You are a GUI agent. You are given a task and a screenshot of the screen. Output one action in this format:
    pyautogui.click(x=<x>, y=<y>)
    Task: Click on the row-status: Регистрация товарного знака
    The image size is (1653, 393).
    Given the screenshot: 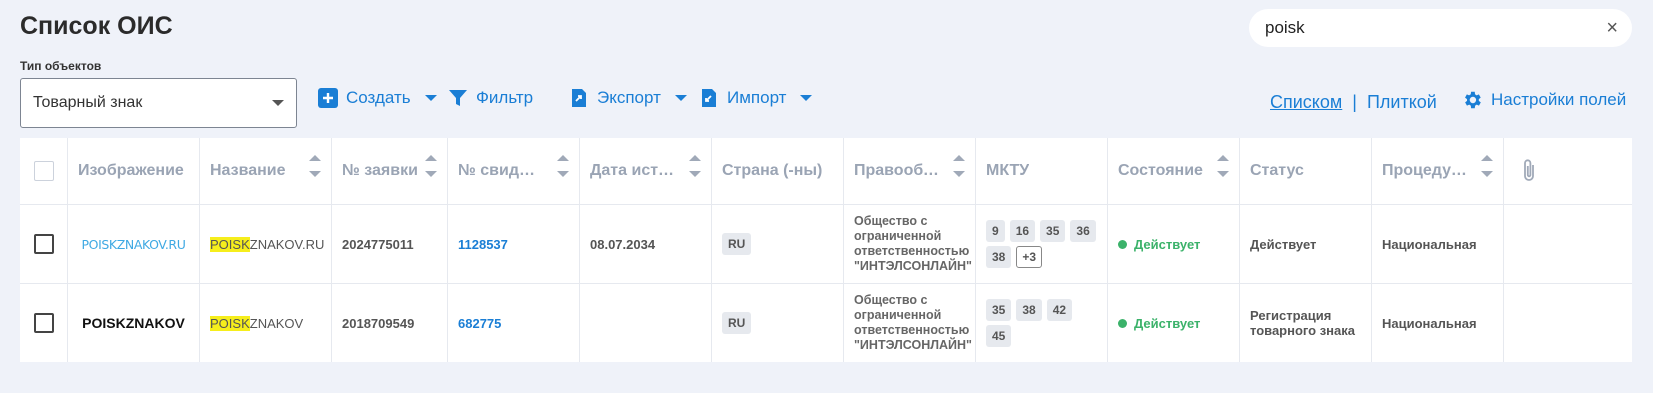 What is the action you would take?
    pyautogui.click(x=1306, y=323)
    